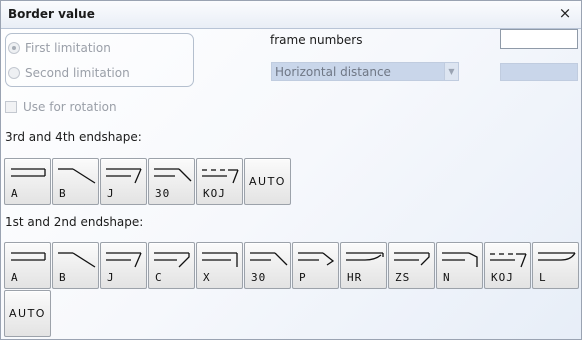 This screenshot has width=582, height=340. What do you see at coordinates (27, 265) in the screenshot?
I see `endshape-1-2-a-button: A` at bounding box center [27, 265].